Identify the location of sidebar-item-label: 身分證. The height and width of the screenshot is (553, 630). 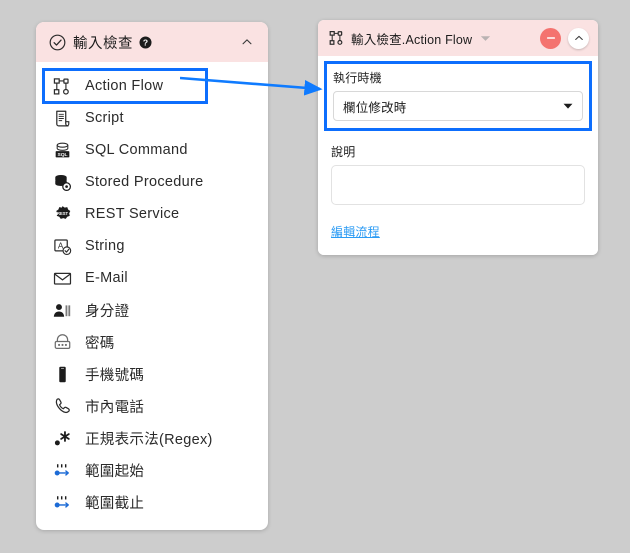
(107, 311).